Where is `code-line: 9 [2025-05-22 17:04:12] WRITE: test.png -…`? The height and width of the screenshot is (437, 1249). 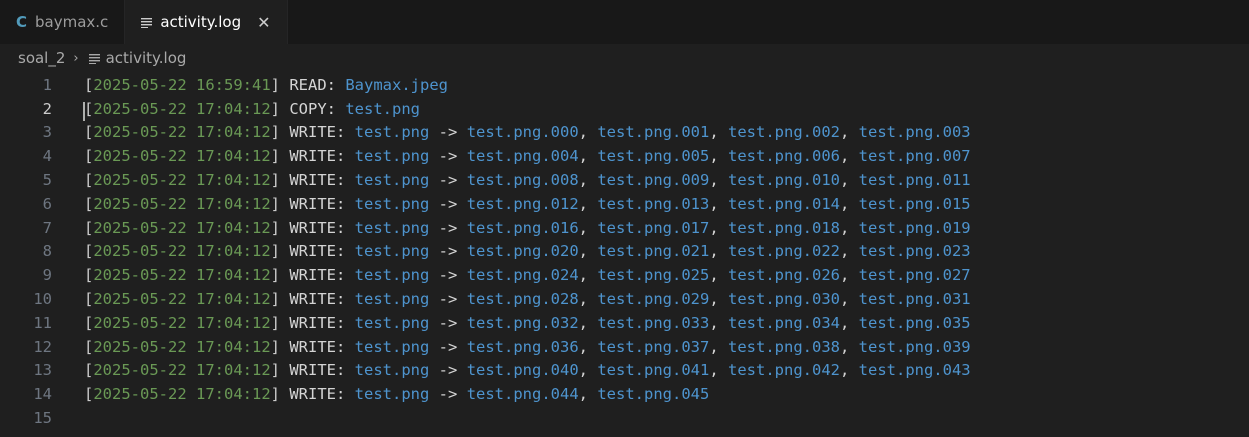
code-line: 9 [2025-05-22 17:04:12] WRITE: test.png -… is located at coordinates (624, 275).